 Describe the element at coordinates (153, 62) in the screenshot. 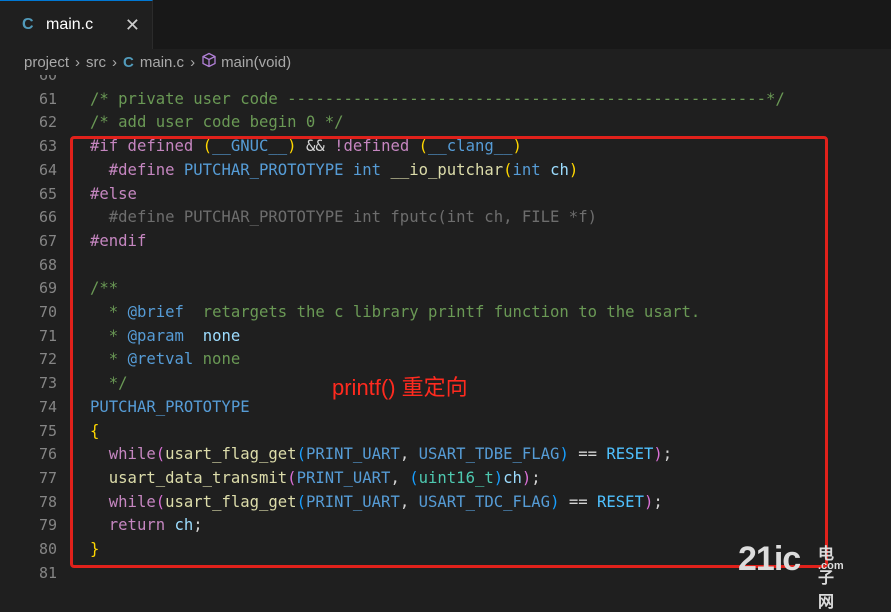

I see `breadcrumb-file: C main.c` at that location.